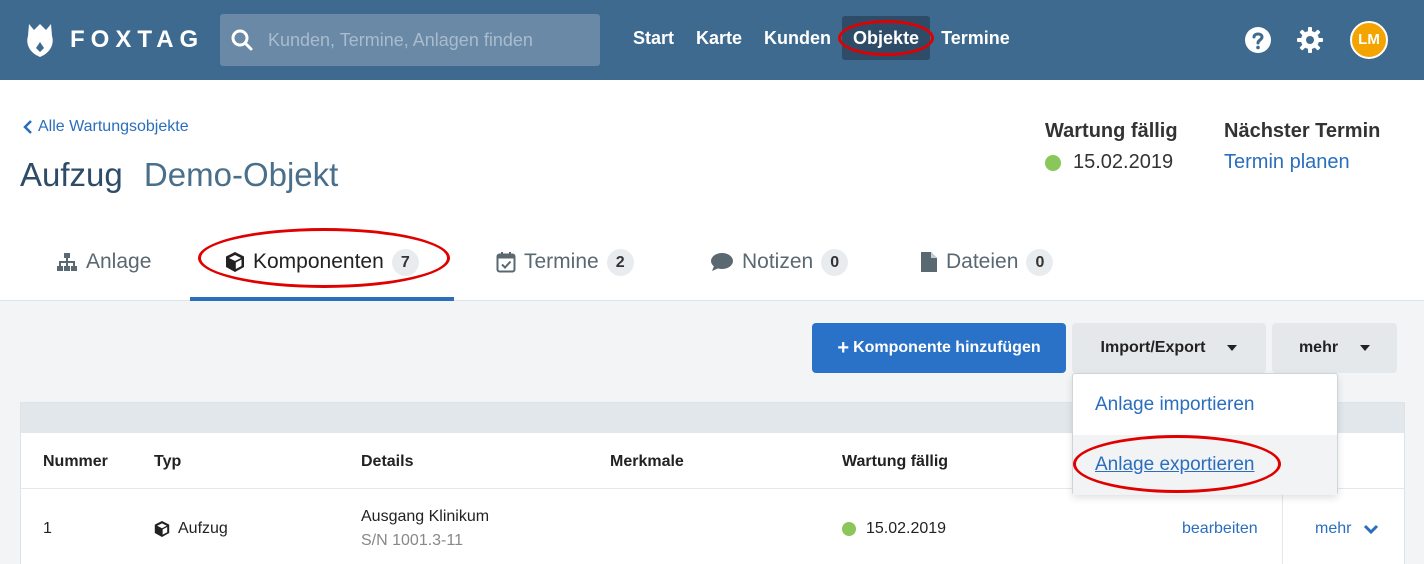 The height and width of the screenshot is (564, 1424). Describe the element at coordinates (1282, 526) in the screenshot. I see `column-divider` at that location.